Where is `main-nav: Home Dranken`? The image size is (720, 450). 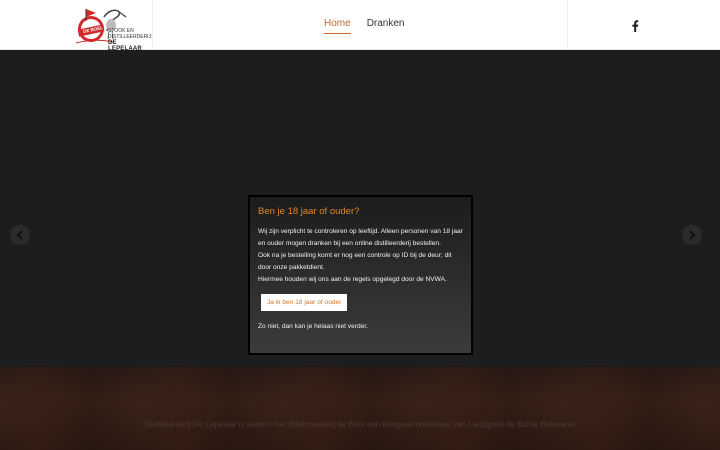
main-nav: Home Dranken is located at coordinates (364, 26).